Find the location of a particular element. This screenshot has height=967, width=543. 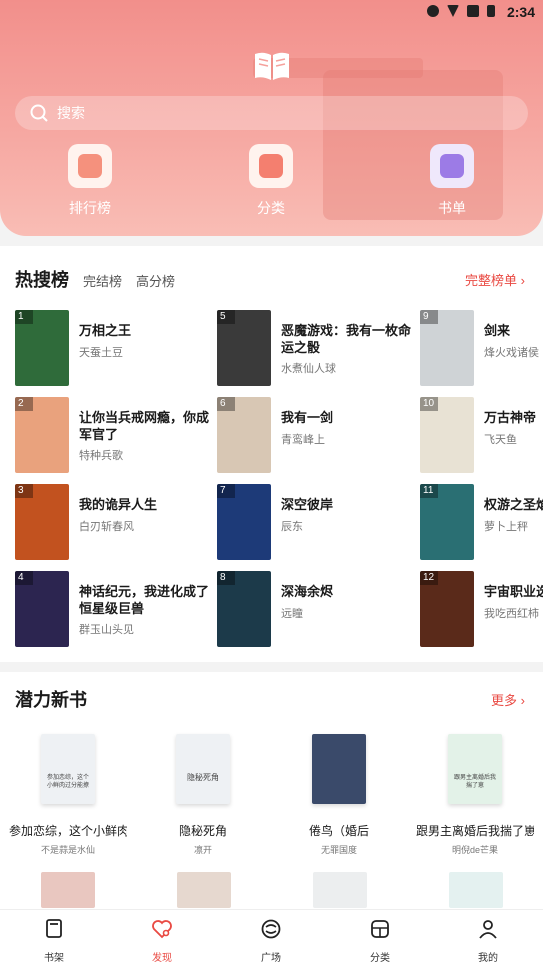

cover-text: 隐秘死角 is located at coordinates (203, 777).